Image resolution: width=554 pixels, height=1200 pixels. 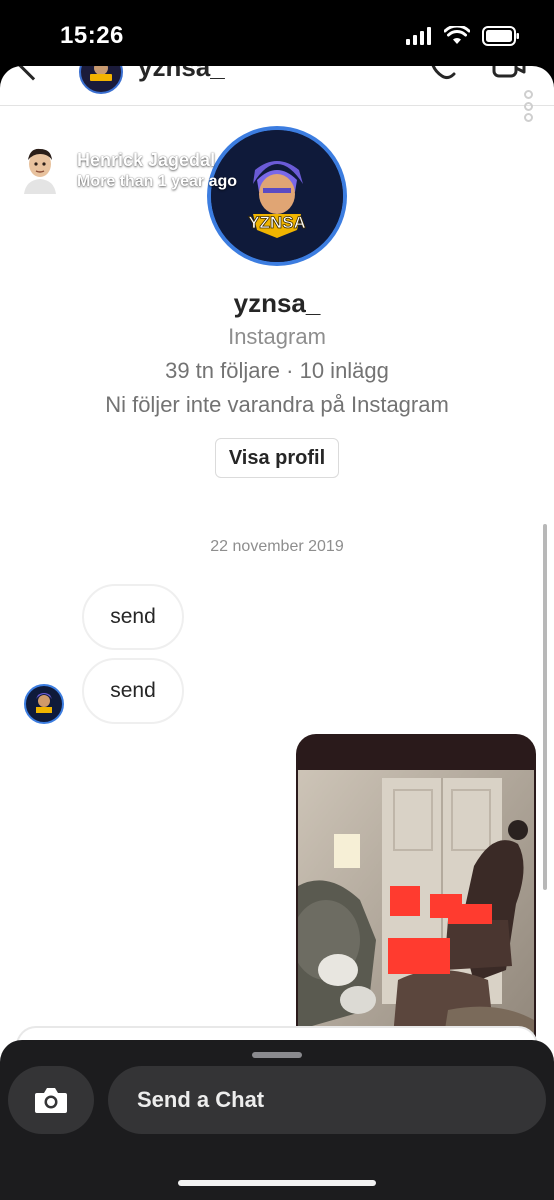 I want to click on camera-button, so click(x=51, y=1100).